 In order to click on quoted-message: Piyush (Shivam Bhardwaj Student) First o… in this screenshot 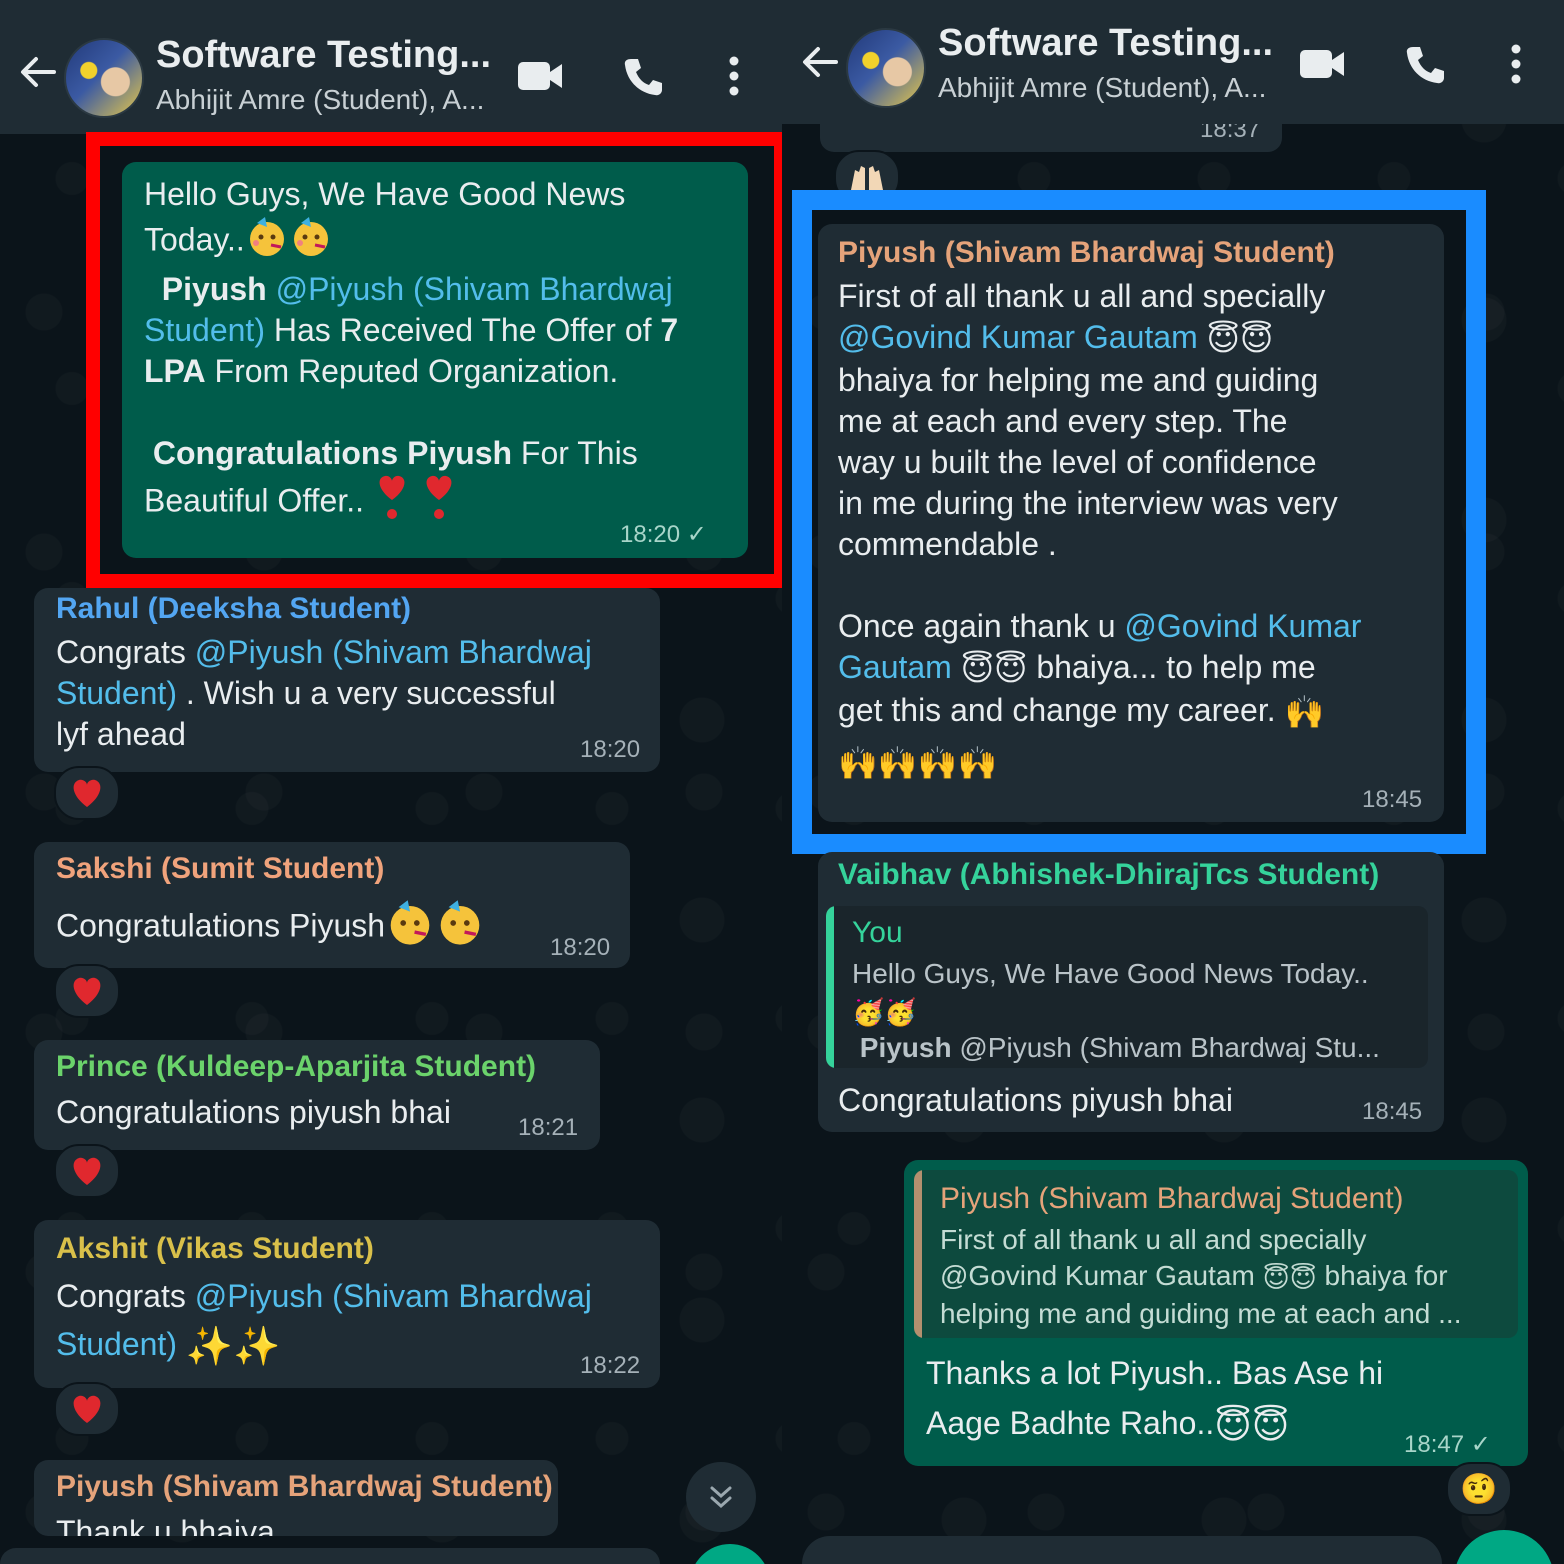, I will do `click(1216, 1254)`.